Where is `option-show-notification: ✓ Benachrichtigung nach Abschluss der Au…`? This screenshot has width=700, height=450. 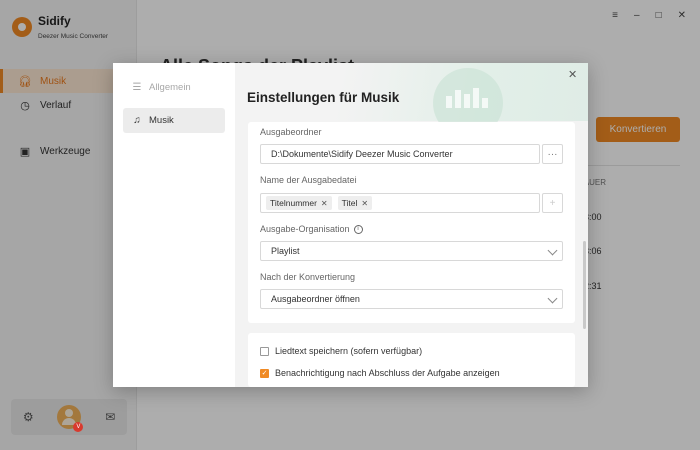 option-show-notification: ✓ Benachrichtigung nach Abschluss der Au… is located at coordinates (380, 373).